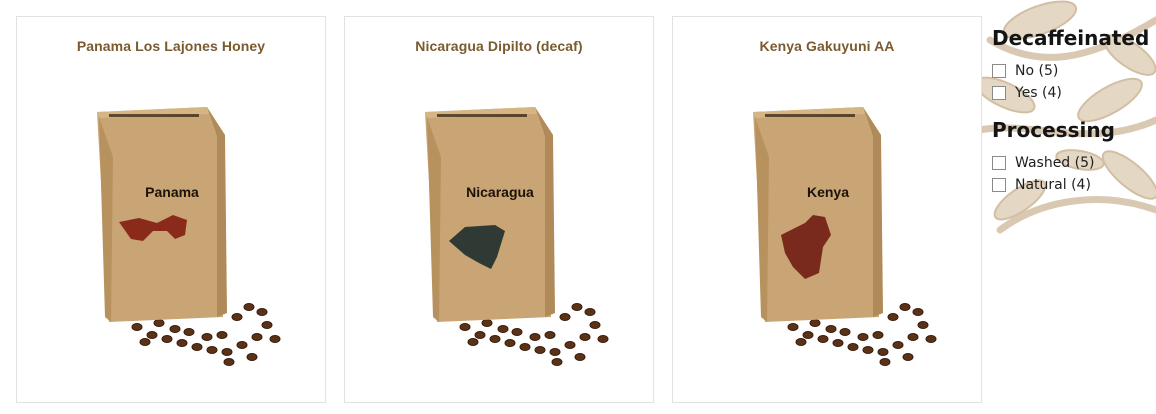 Image resolution: width=1156 pixels, height=414 pixels. Describe the element at coordinates (1072, 71) in the screenshot. I see `filter-option-no: No (5)` at that location.